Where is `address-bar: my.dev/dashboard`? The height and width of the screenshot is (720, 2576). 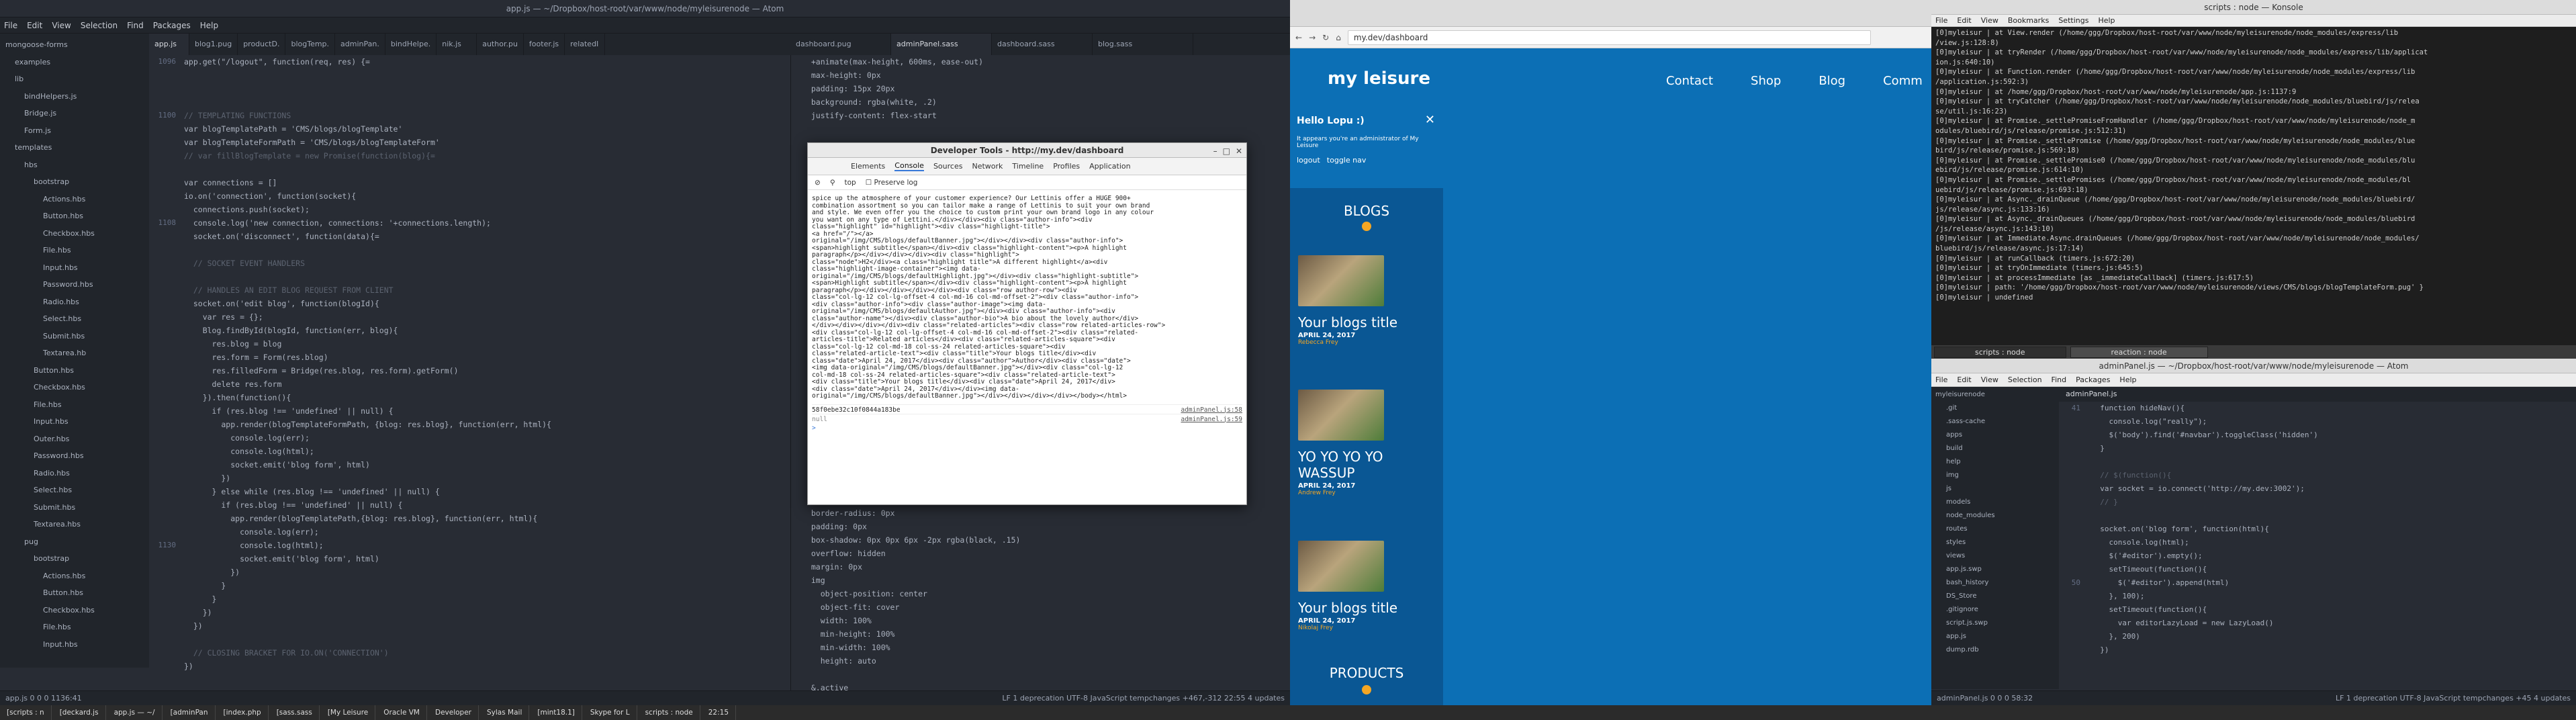
address-bar: my.dev/dashboard is located at coordinates (1609, 38).